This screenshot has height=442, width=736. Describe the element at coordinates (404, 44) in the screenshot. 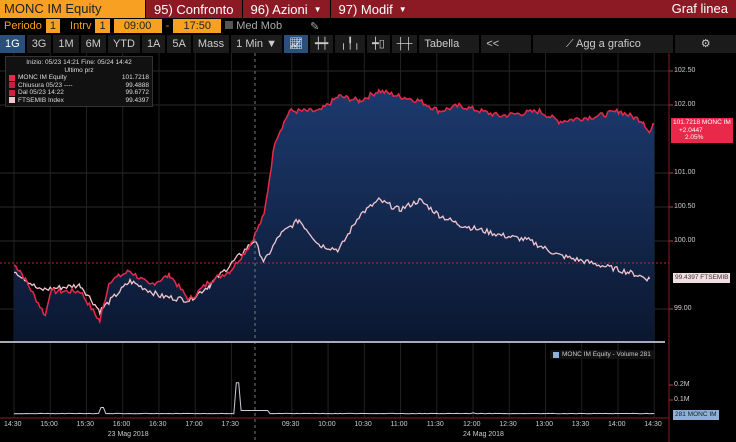

I see `hlc-icon: ┼┼` at that location.